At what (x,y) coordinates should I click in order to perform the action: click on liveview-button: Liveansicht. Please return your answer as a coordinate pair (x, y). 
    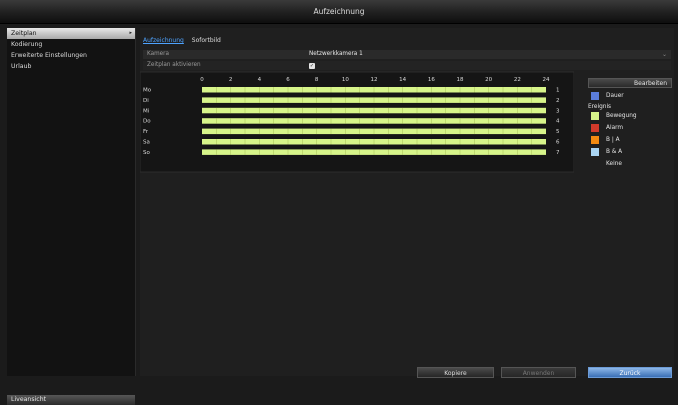
    Looking at the image, I should click on (71, 400).